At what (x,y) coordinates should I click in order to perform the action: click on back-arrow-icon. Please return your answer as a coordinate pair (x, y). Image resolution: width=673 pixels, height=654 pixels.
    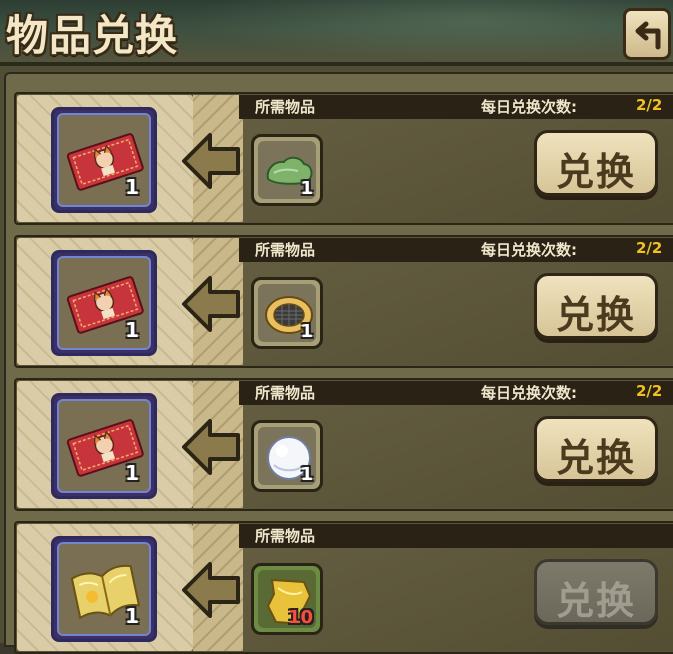
    Looking at the image, I should click on (648, 35).